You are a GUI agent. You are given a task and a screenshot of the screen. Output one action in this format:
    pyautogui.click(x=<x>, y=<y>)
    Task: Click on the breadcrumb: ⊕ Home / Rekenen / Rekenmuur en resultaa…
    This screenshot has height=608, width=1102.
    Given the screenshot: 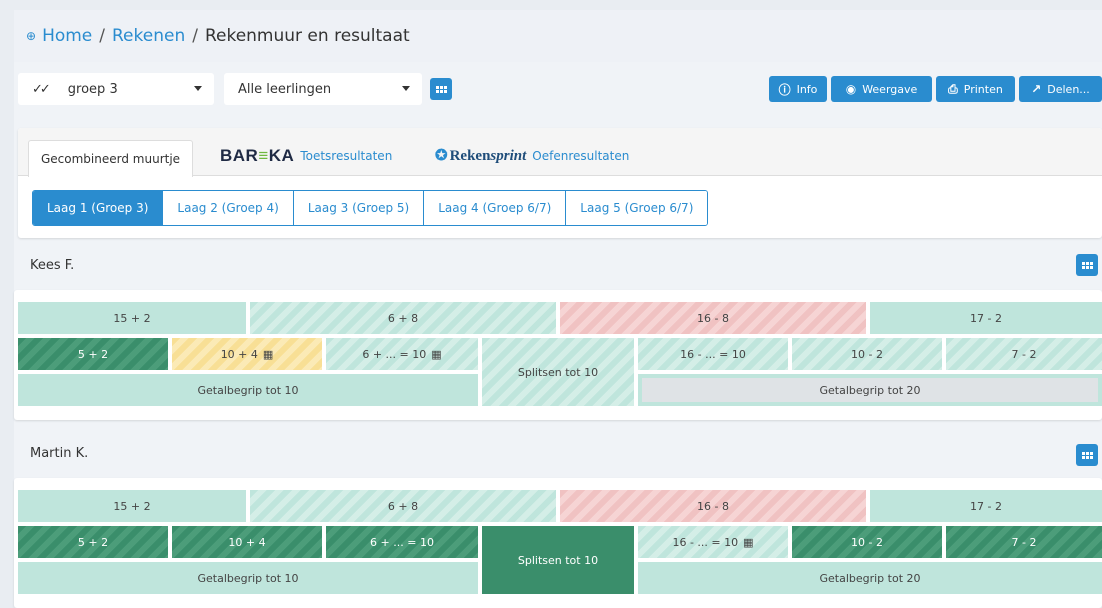 What is the action you would take?
    pyautogui.click(x=558, y=36)
    